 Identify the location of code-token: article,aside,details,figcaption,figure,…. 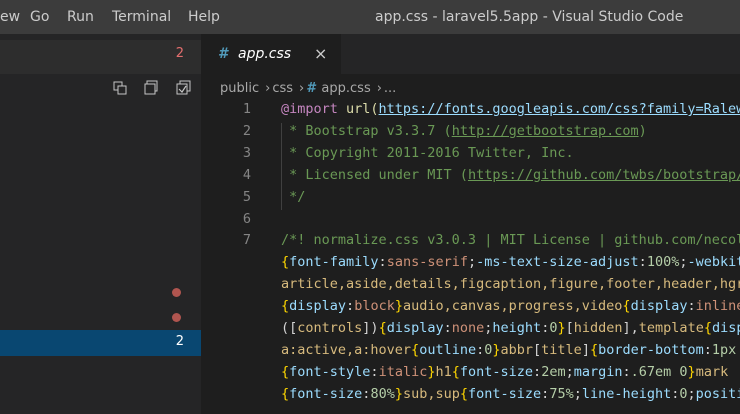
(510, 284).